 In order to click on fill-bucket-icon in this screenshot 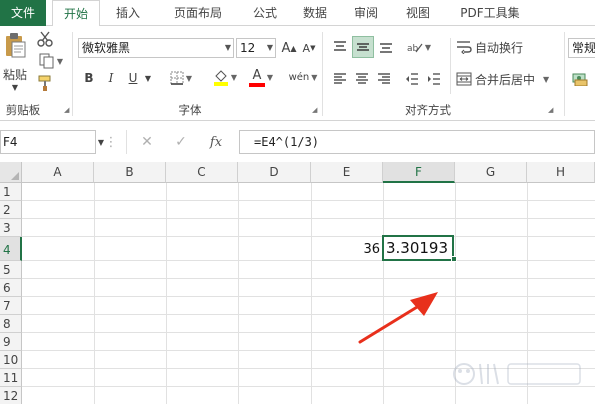, I will do `click(220, 78)`.